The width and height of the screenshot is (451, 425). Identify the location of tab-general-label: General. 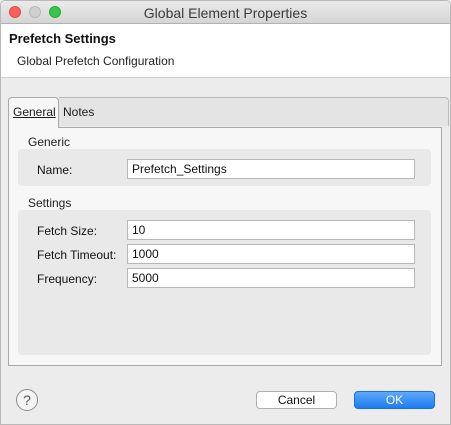
(34, 112).